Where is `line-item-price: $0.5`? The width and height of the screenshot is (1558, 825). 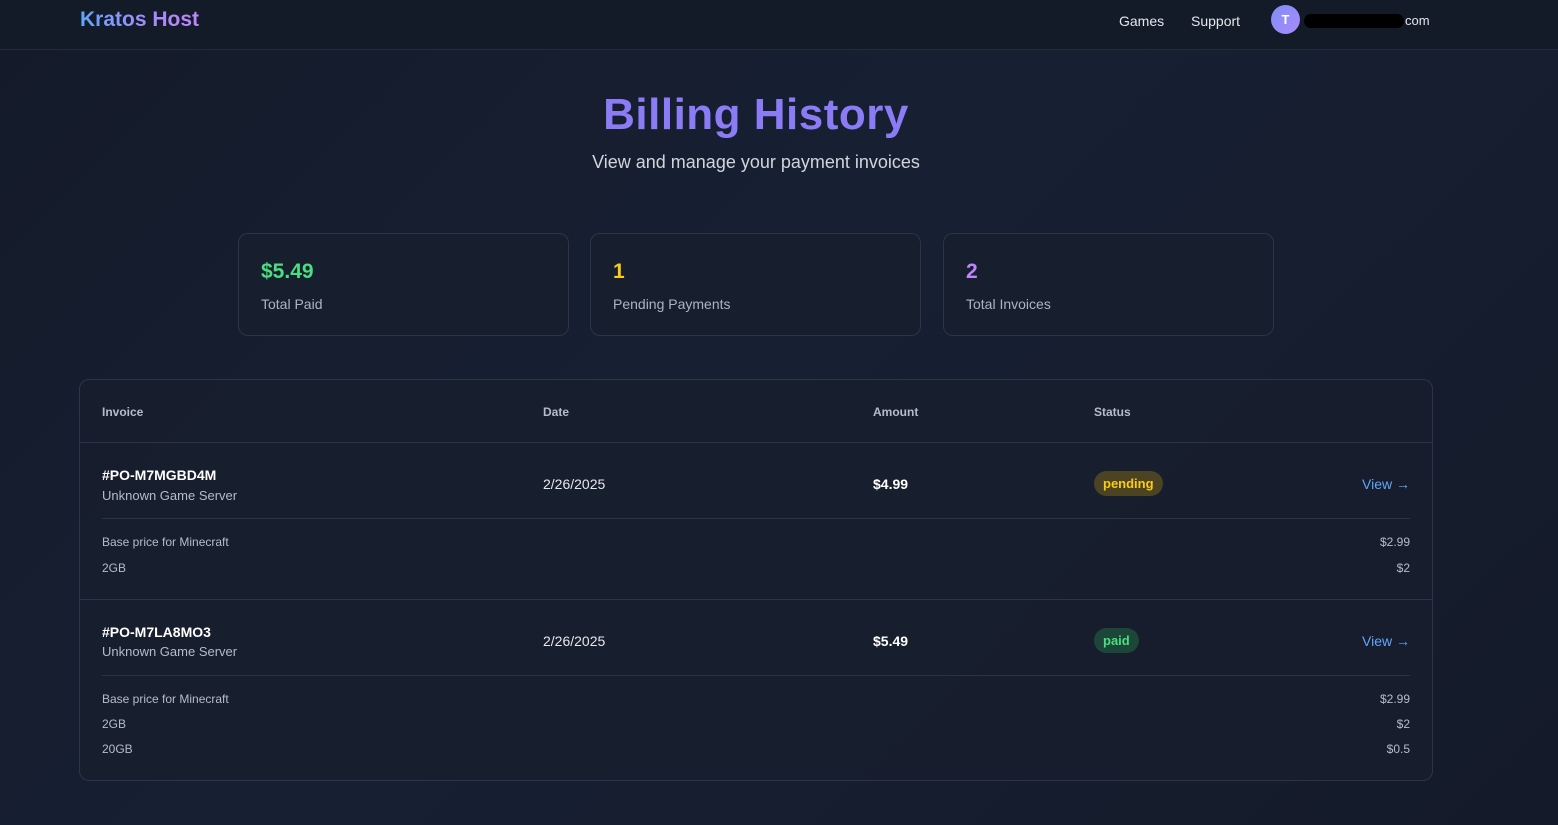
line-item-price: $0.5 is located at coordinates (1398, 749).